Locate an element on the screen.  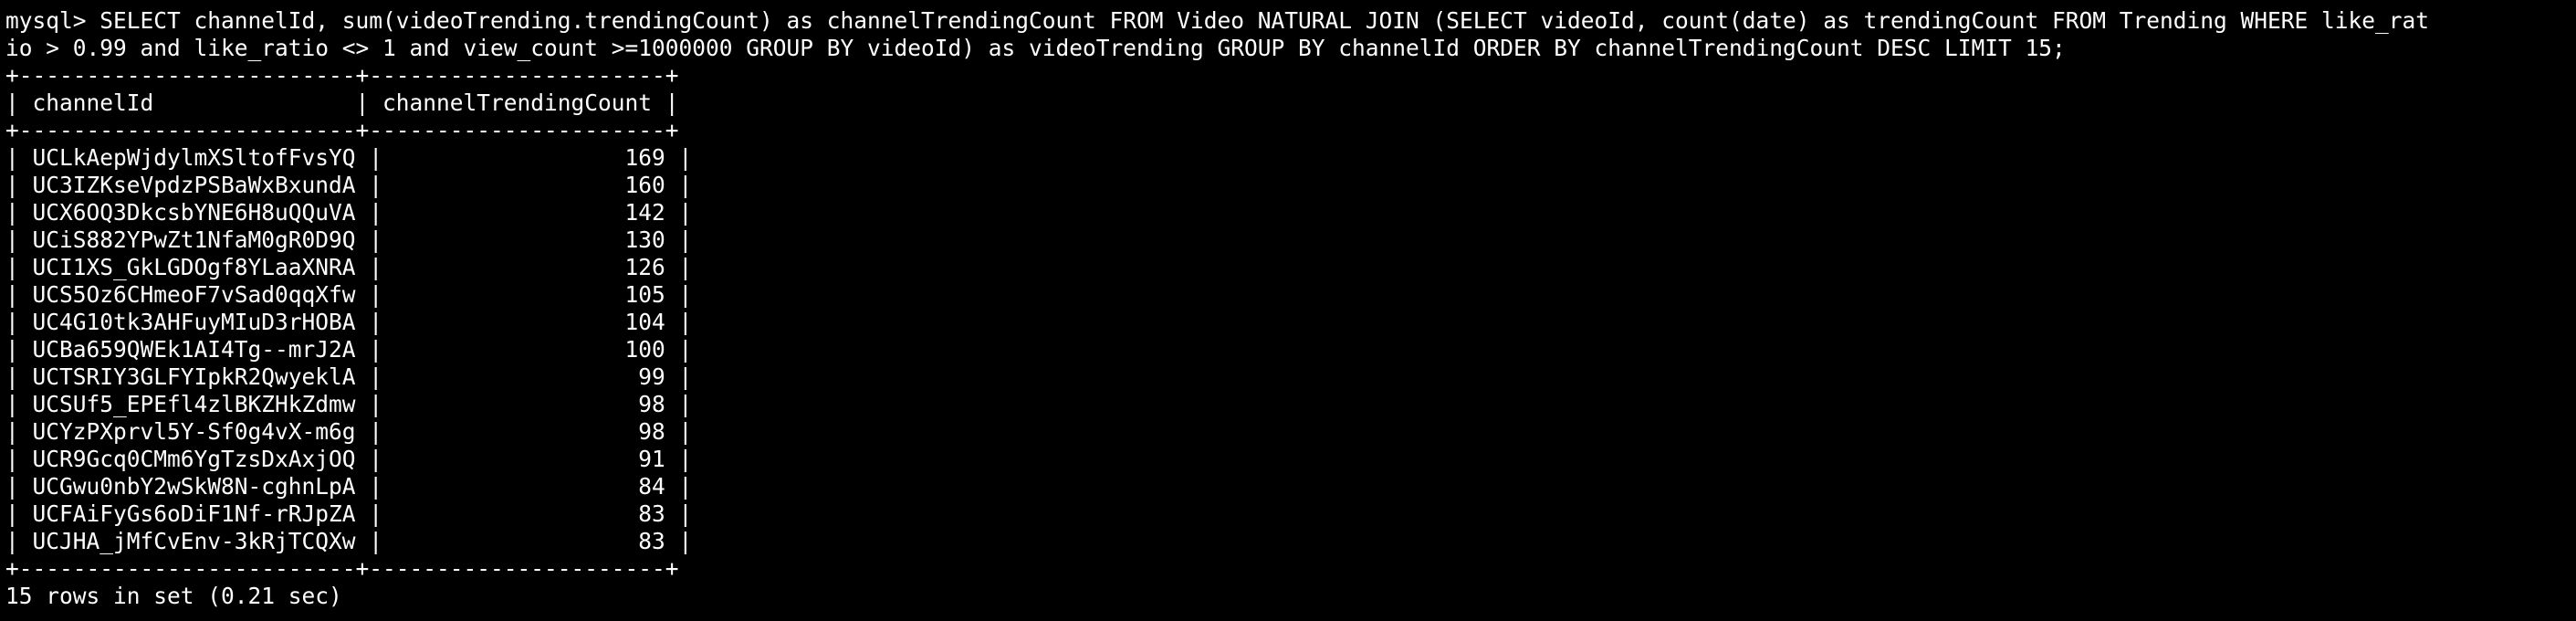
table-row: | UCS5Oz6CHmeoF7vSad0qqXfw | 105 | is located at coordinates (349, 294).